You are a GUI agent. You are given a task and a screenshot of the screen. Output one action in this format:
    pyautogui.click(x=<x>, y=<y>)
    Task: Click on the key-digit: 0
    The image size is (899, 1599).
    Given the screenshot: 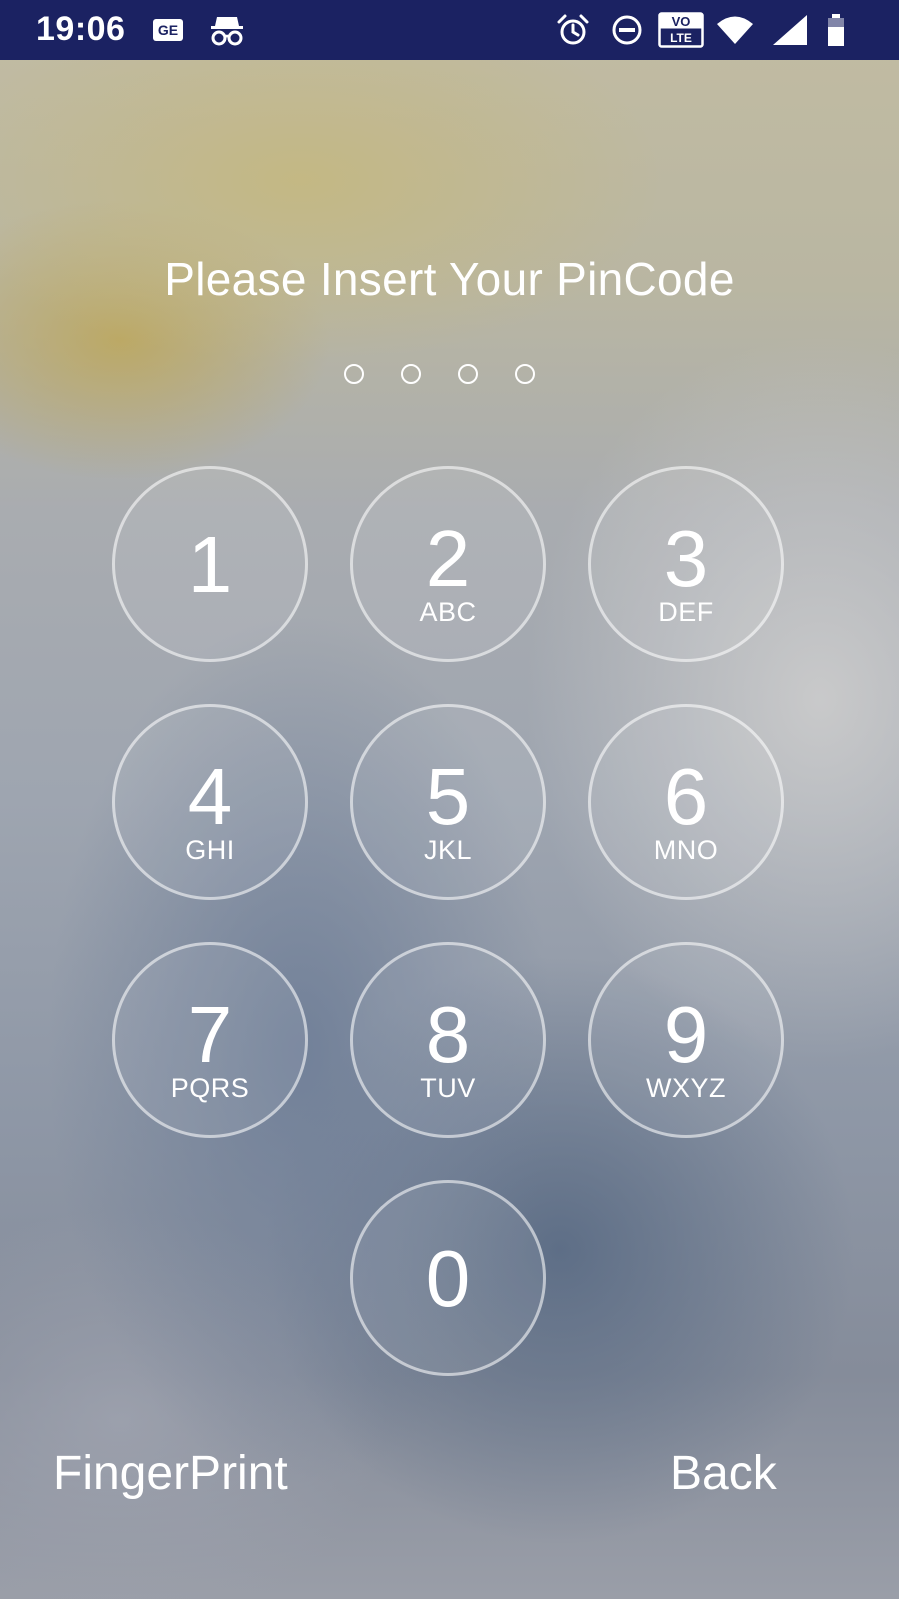 What is the action you would take?
    pyautogui.click(x=448, y=1278)
    